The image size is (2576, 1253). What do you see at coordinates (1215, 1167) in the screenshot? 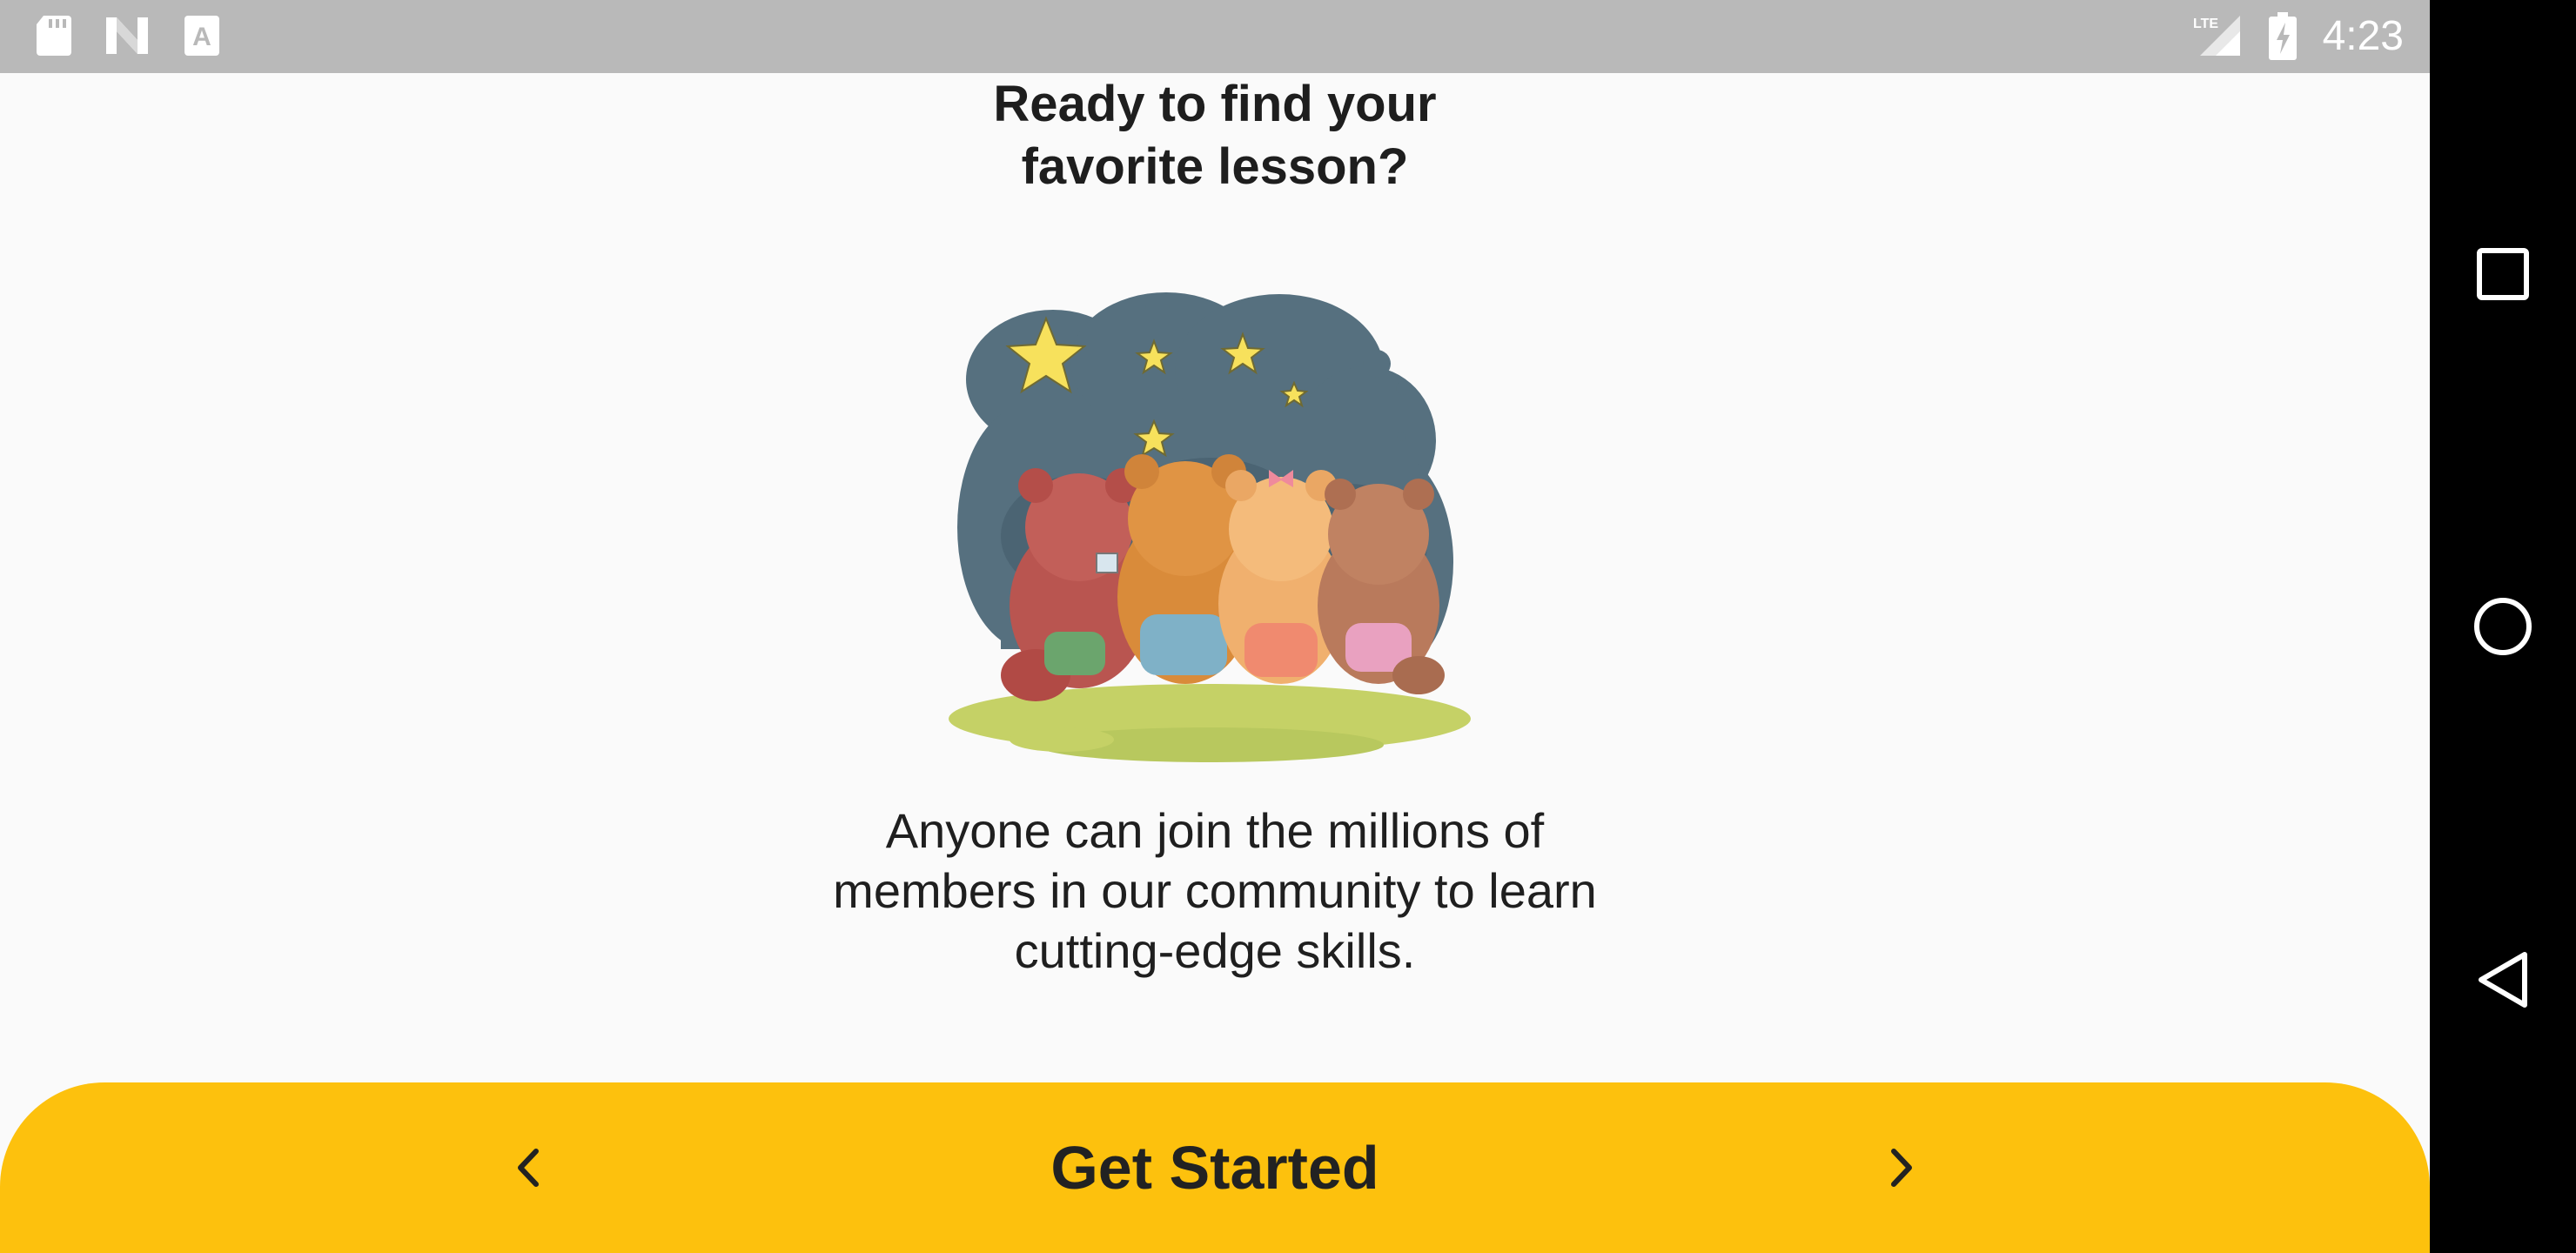
I see `get-started-button: Get Started` at bounding box center [1215, 1167].